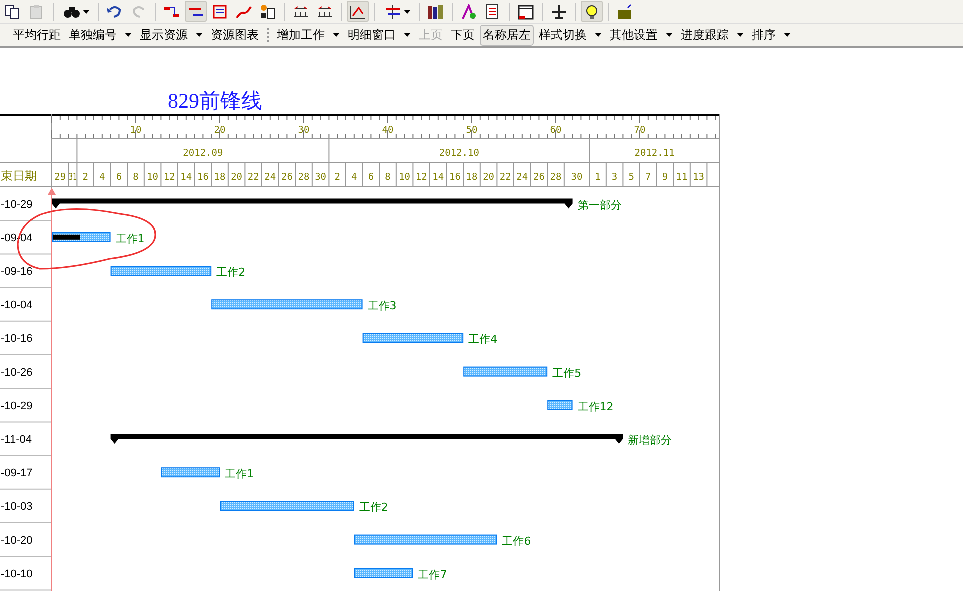 The width and height of the screenshot is (963, 592). I want to click on toolbar-menu-button: 增加工作, so click(308, 35).